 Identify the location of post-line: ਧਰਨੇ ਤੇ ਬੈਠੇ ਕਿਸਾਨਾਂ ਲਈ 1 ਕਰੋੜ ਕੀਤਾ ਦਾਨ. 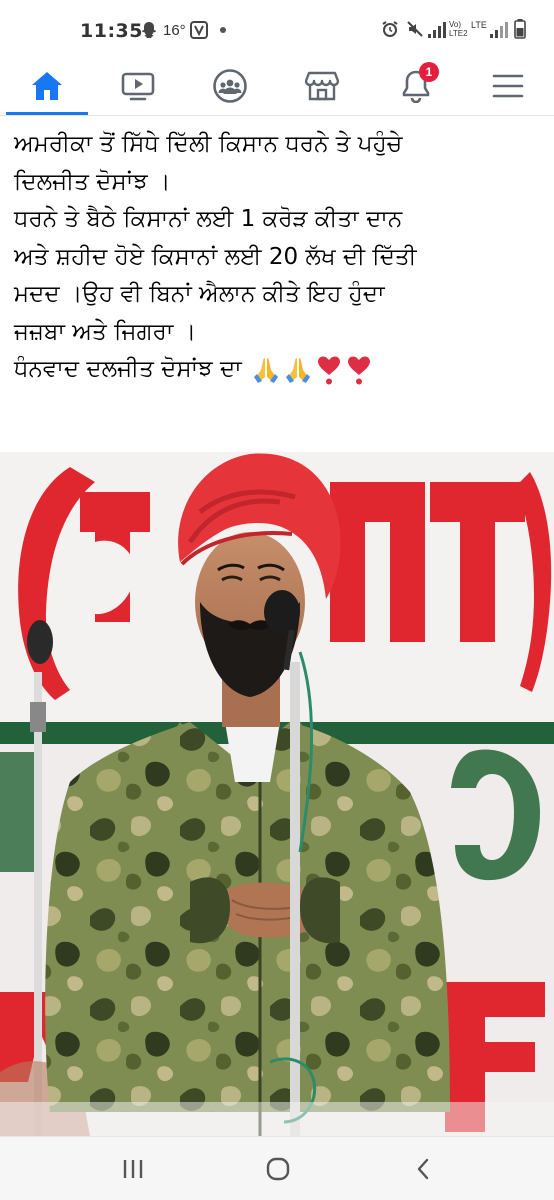
(208, 219).